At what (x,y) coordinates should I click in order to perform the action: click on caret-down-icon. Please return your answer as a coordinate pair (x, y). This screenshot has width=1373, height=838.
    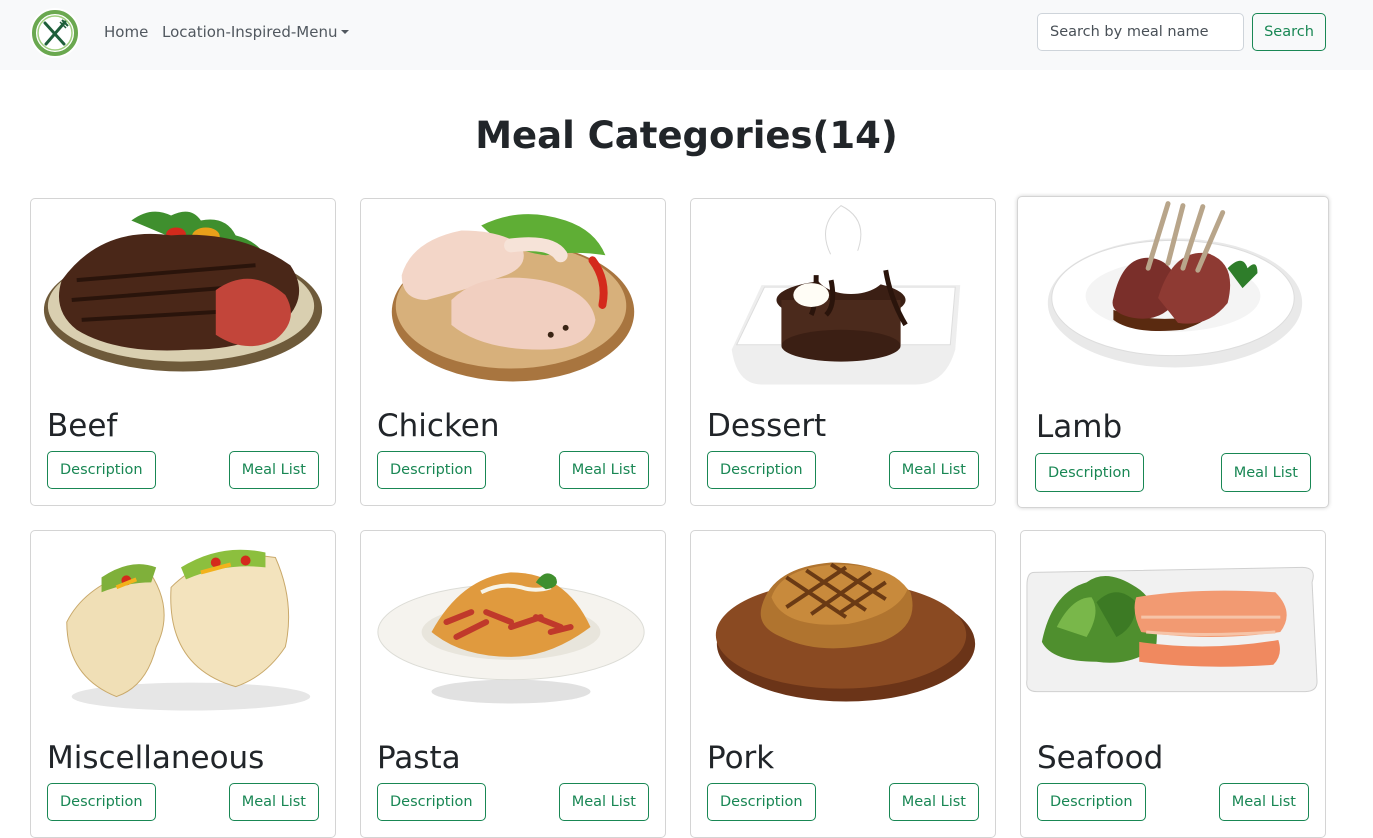
    Looking at the image, I should click on (345, 32).